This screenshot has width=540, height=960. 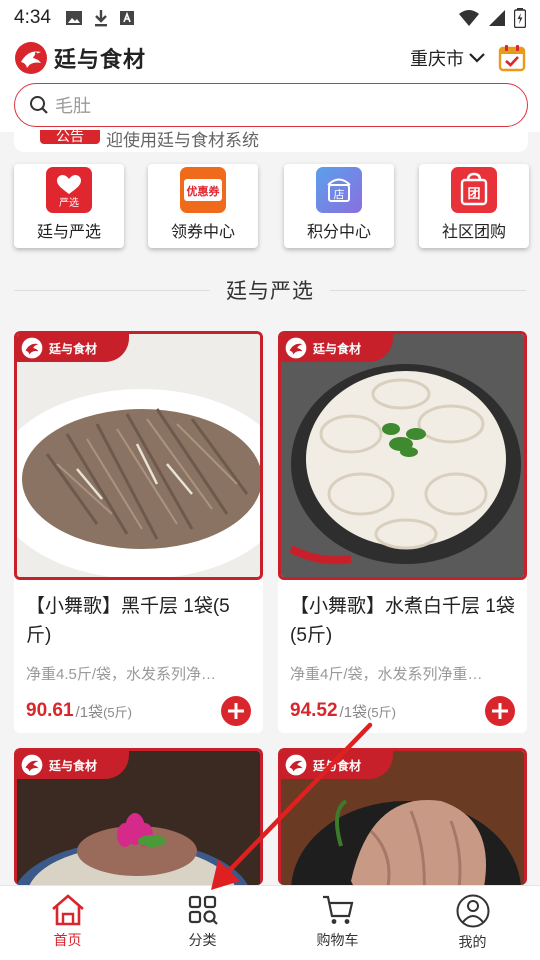 I want to click on font-a-icon, so click(x=126, y=18).